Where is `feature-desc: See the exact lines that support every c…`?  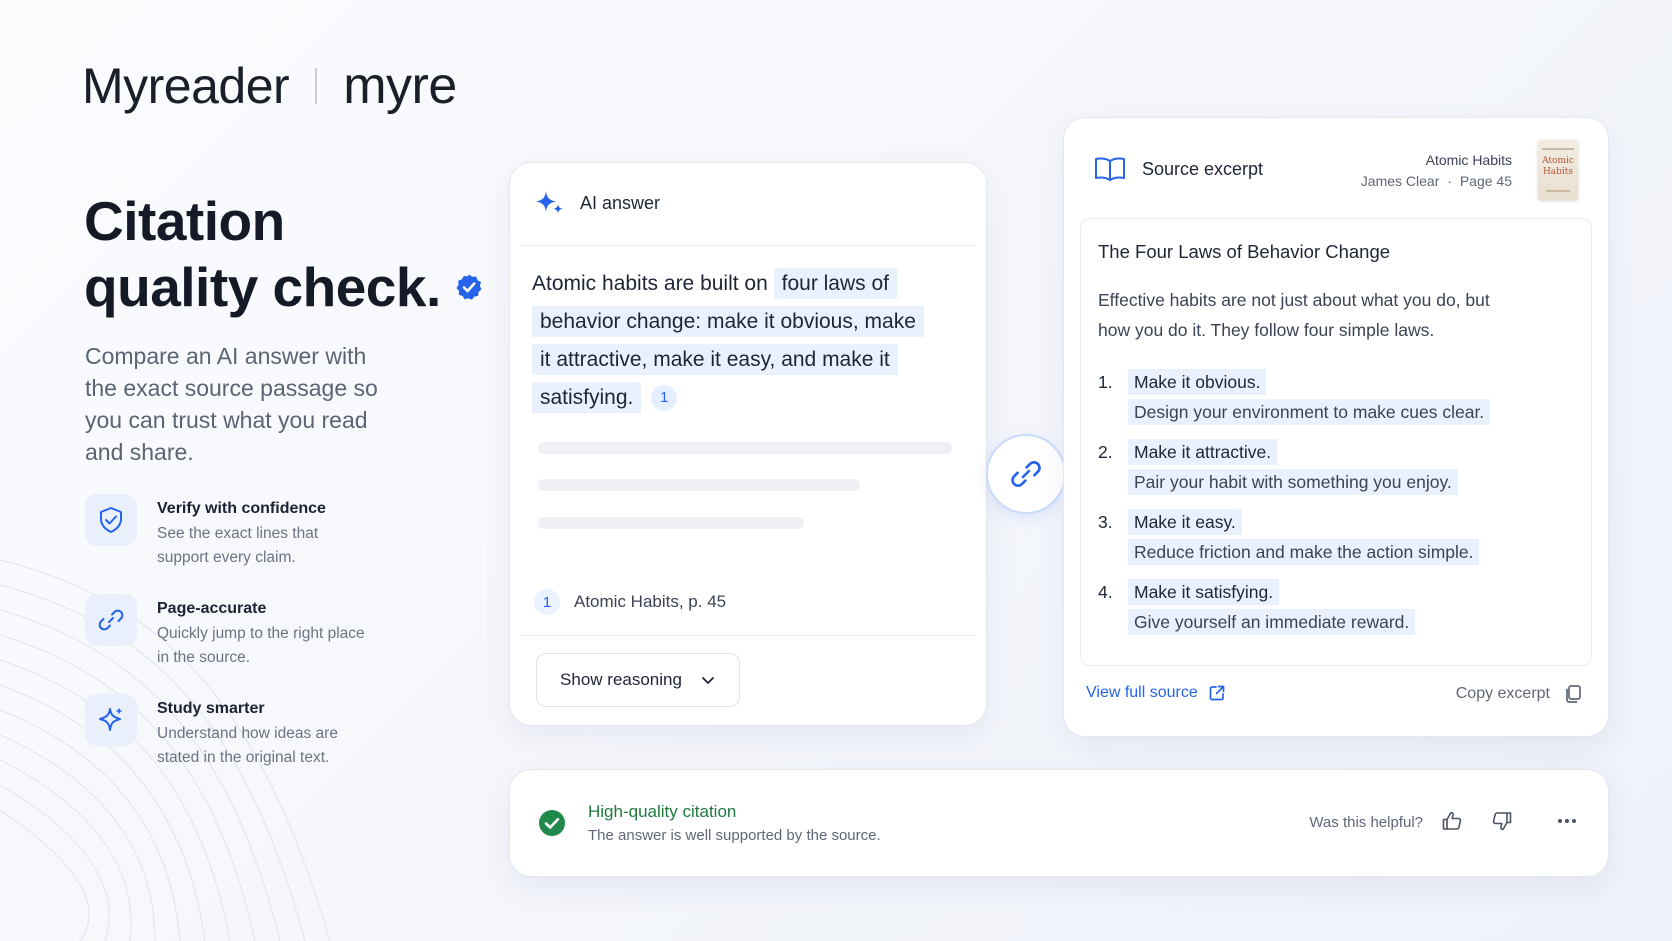 feature-desc: See the exact lines that support every c… is located at coordinates (238, 545).